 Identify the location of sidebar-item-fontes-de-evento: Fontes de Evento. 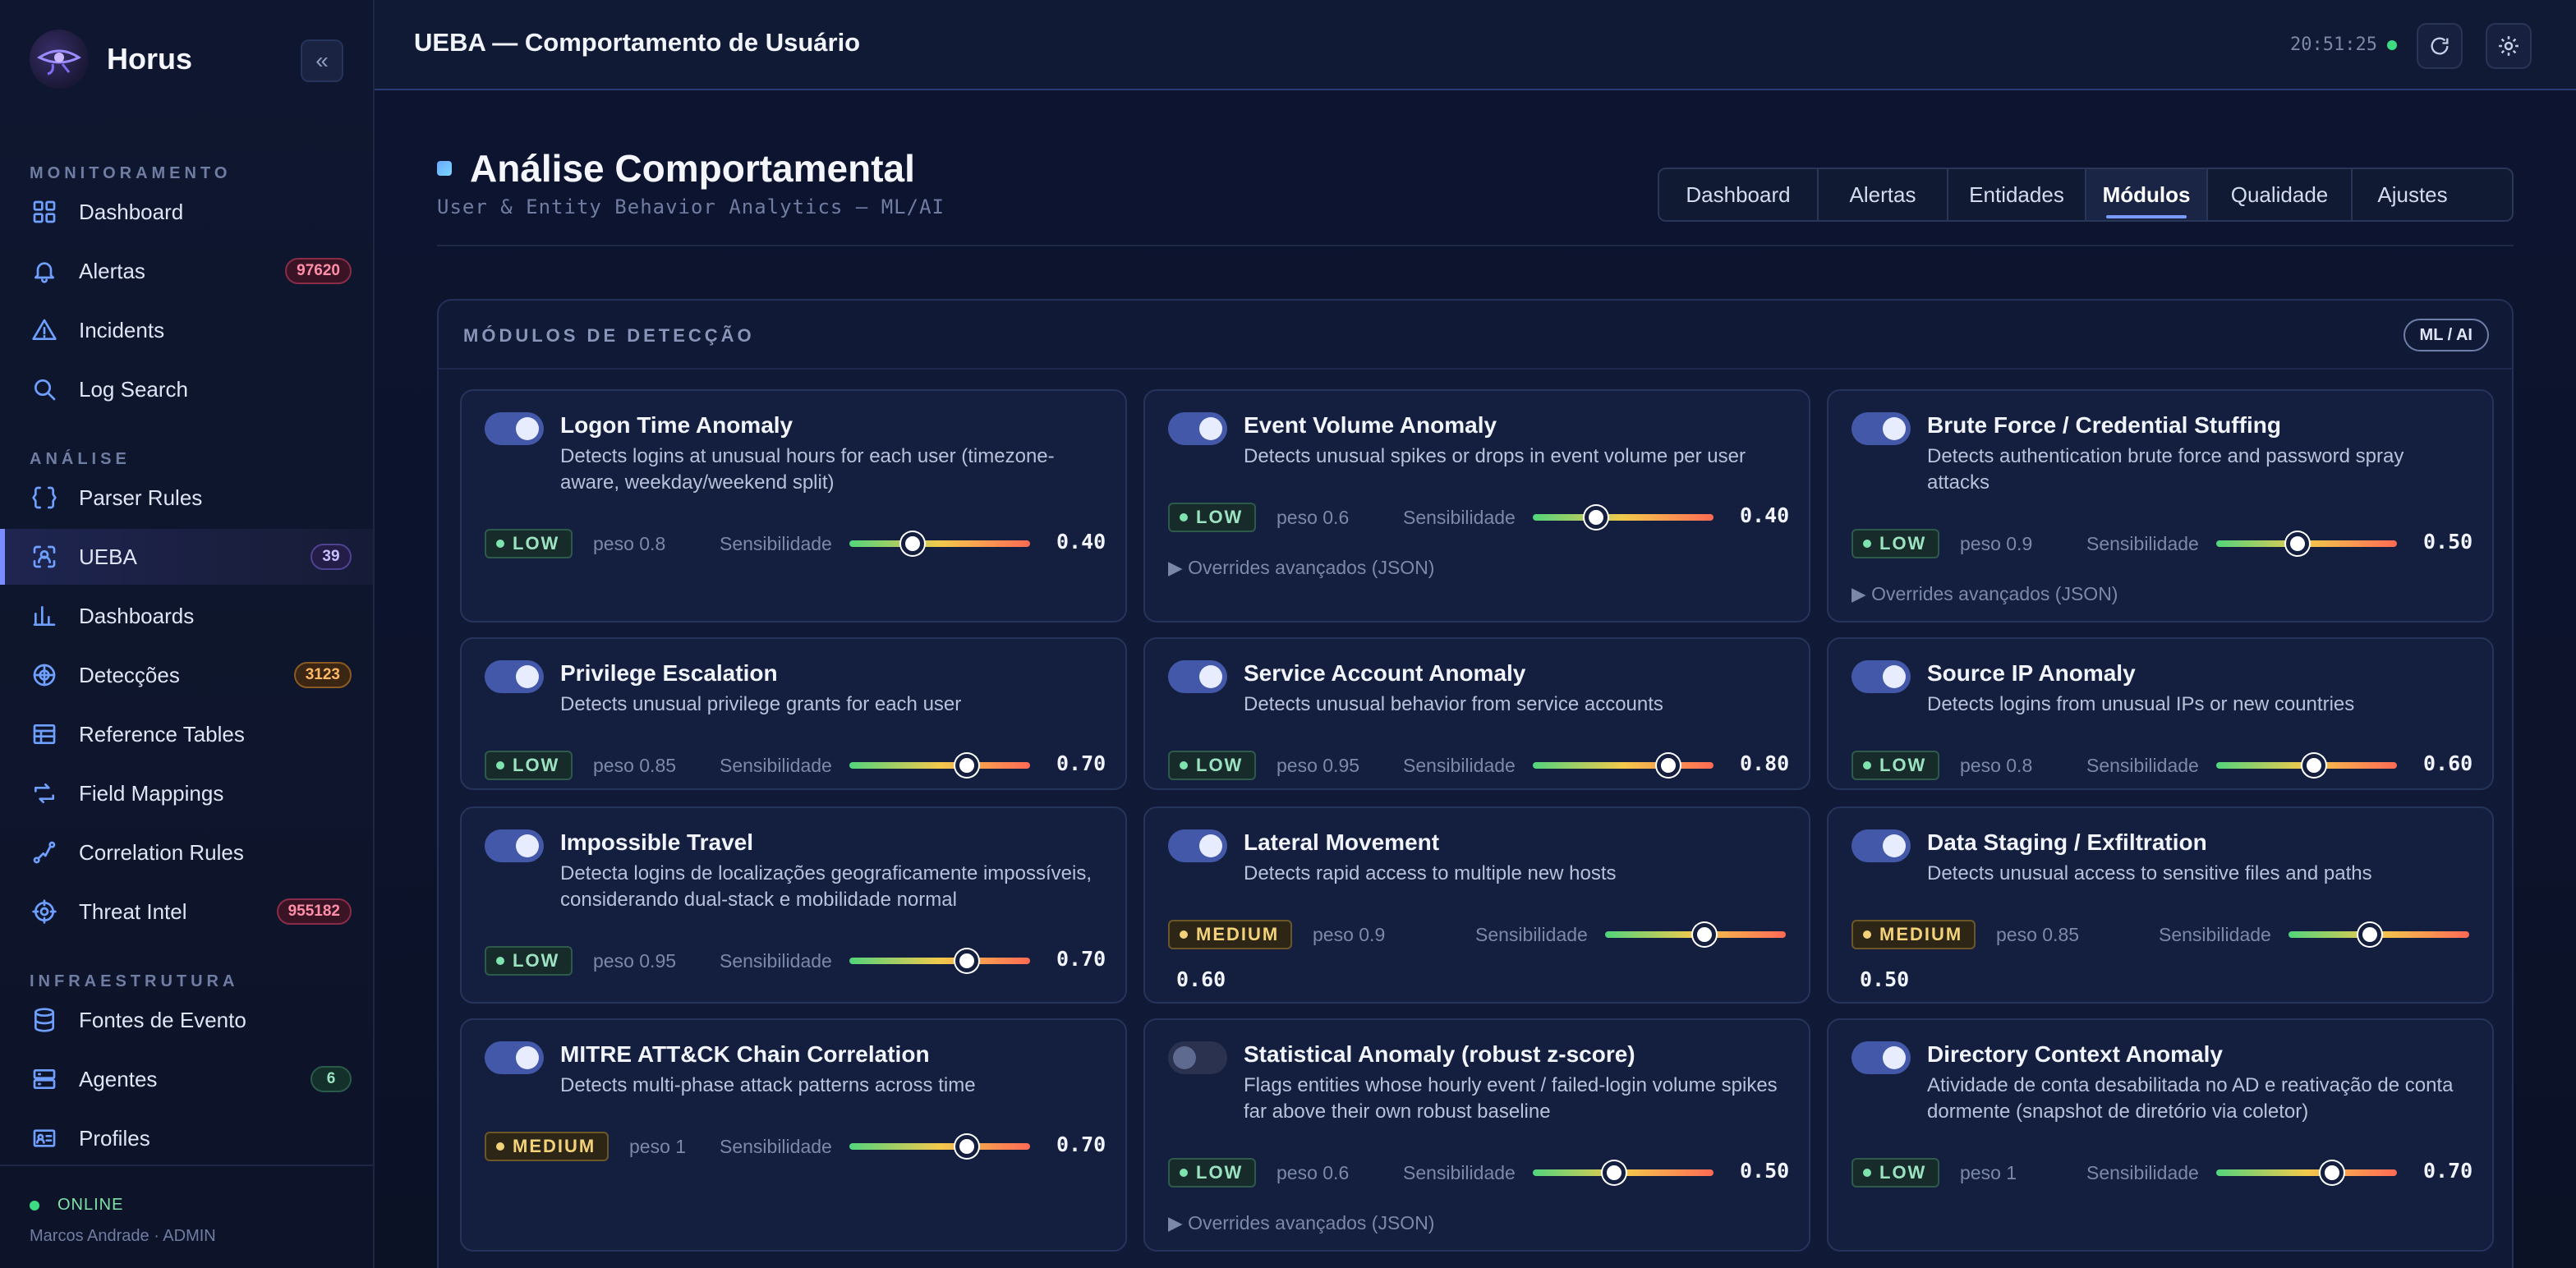
(186, 1020).